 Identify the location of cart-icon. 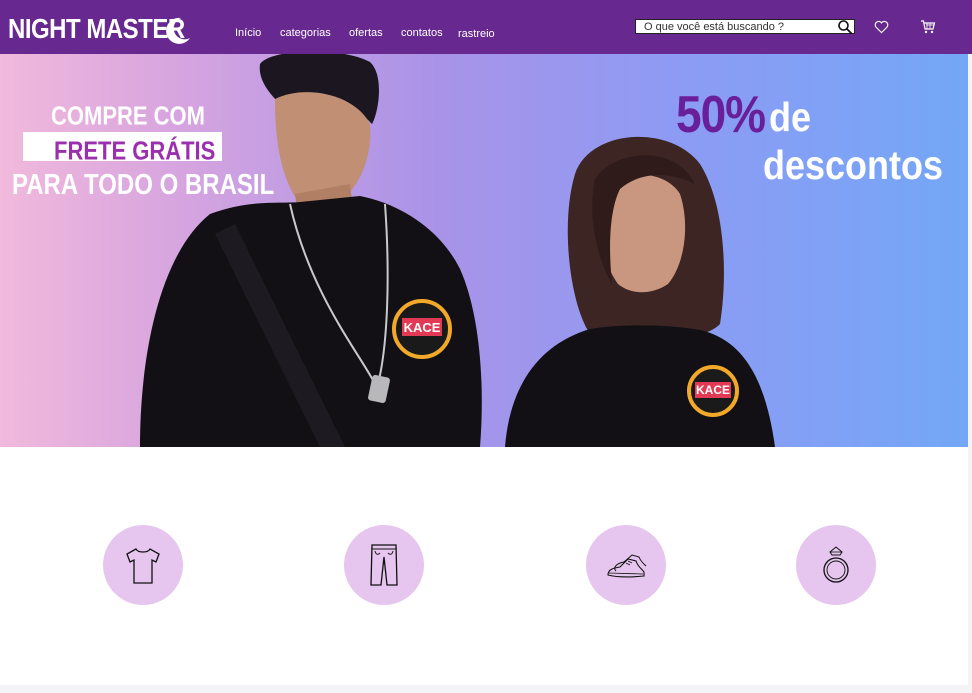
(928, 27).